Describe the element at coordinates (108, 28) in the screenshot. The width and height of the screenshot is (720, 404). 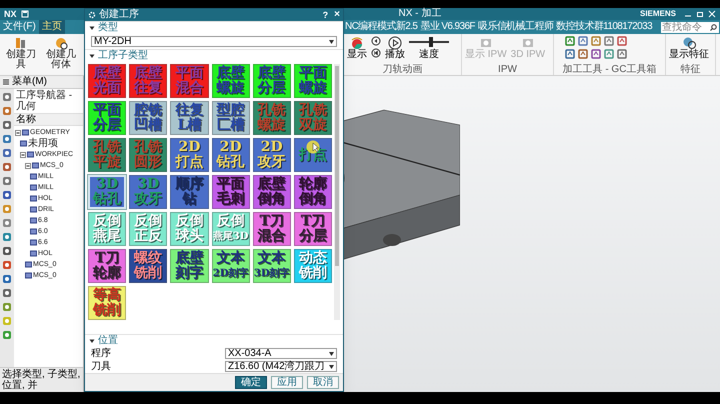
I see `section-header: 类型` at that location.